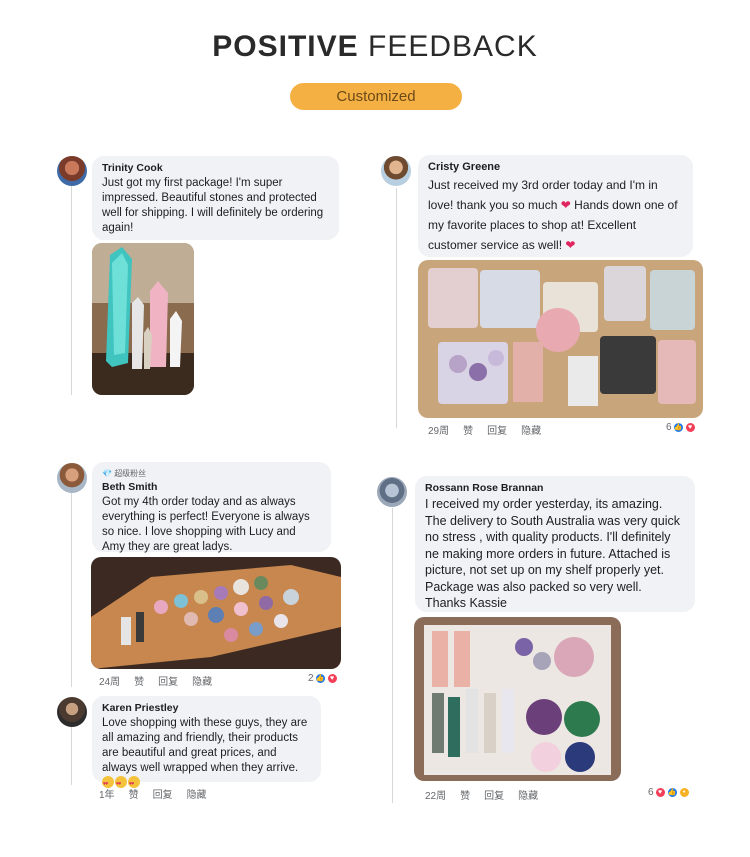 This screenshot has height=857, width=750. What do you see at coordinates (124, 473) in the screenshot?
I see `top-fan-badge: 💎 超级粉丝` at bounding box center [124, 473].